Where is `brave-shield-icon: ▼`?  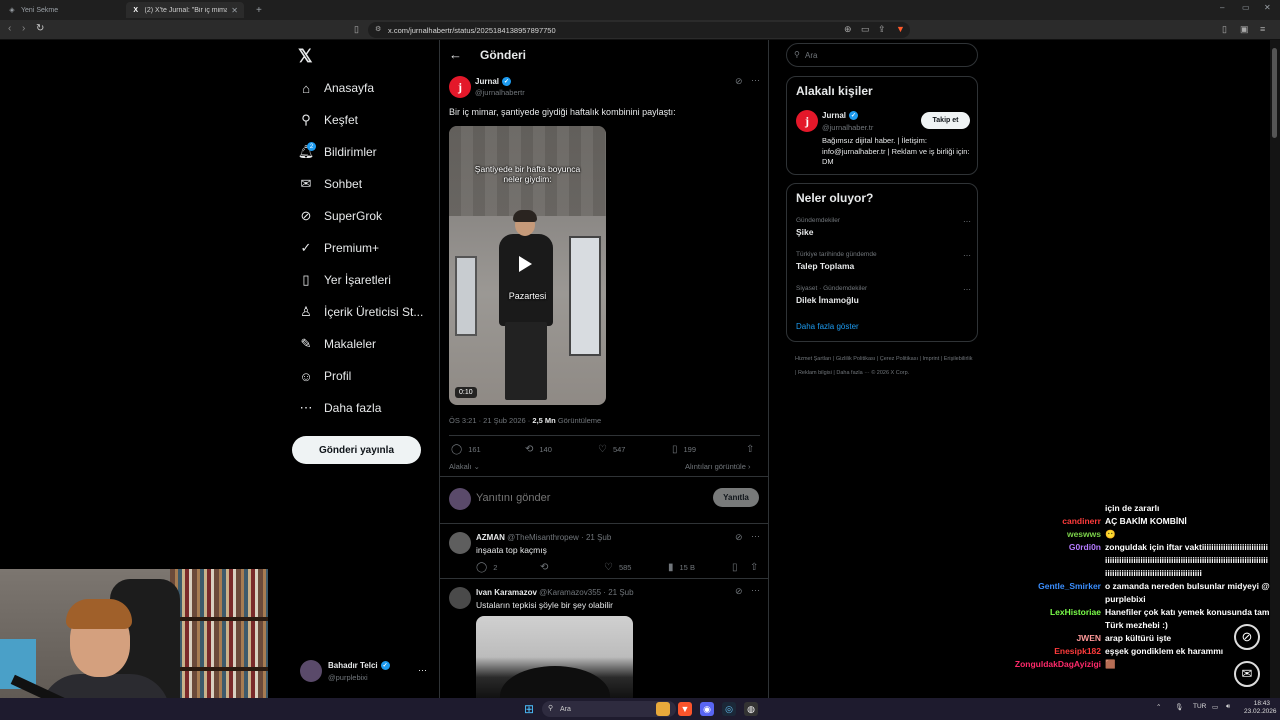
brave-shield-icon: ▼ is located at coordinates (900, 29).